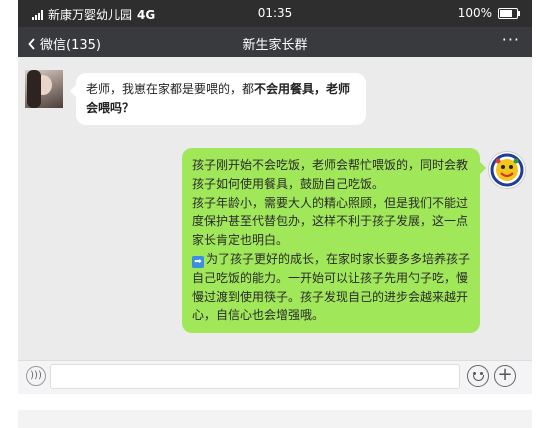 Image resolution: width=550 pixels, height=428 pixels. I want to click on outgoing-paragraph-1: 孩子刚开始不会吃饭，老师会帮忙喂饭的，同时会教孩子如何使用餐具，鼓励自己吃饭。, so click(330, 174).